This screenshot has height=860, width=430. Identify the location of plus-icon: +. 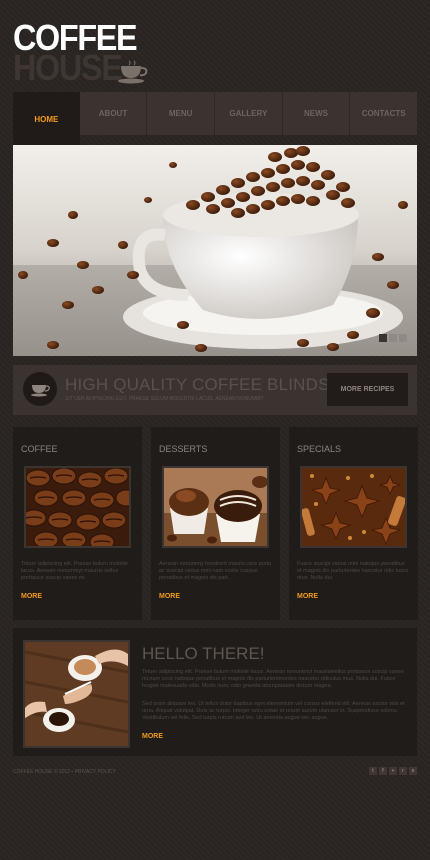
(393, 771).